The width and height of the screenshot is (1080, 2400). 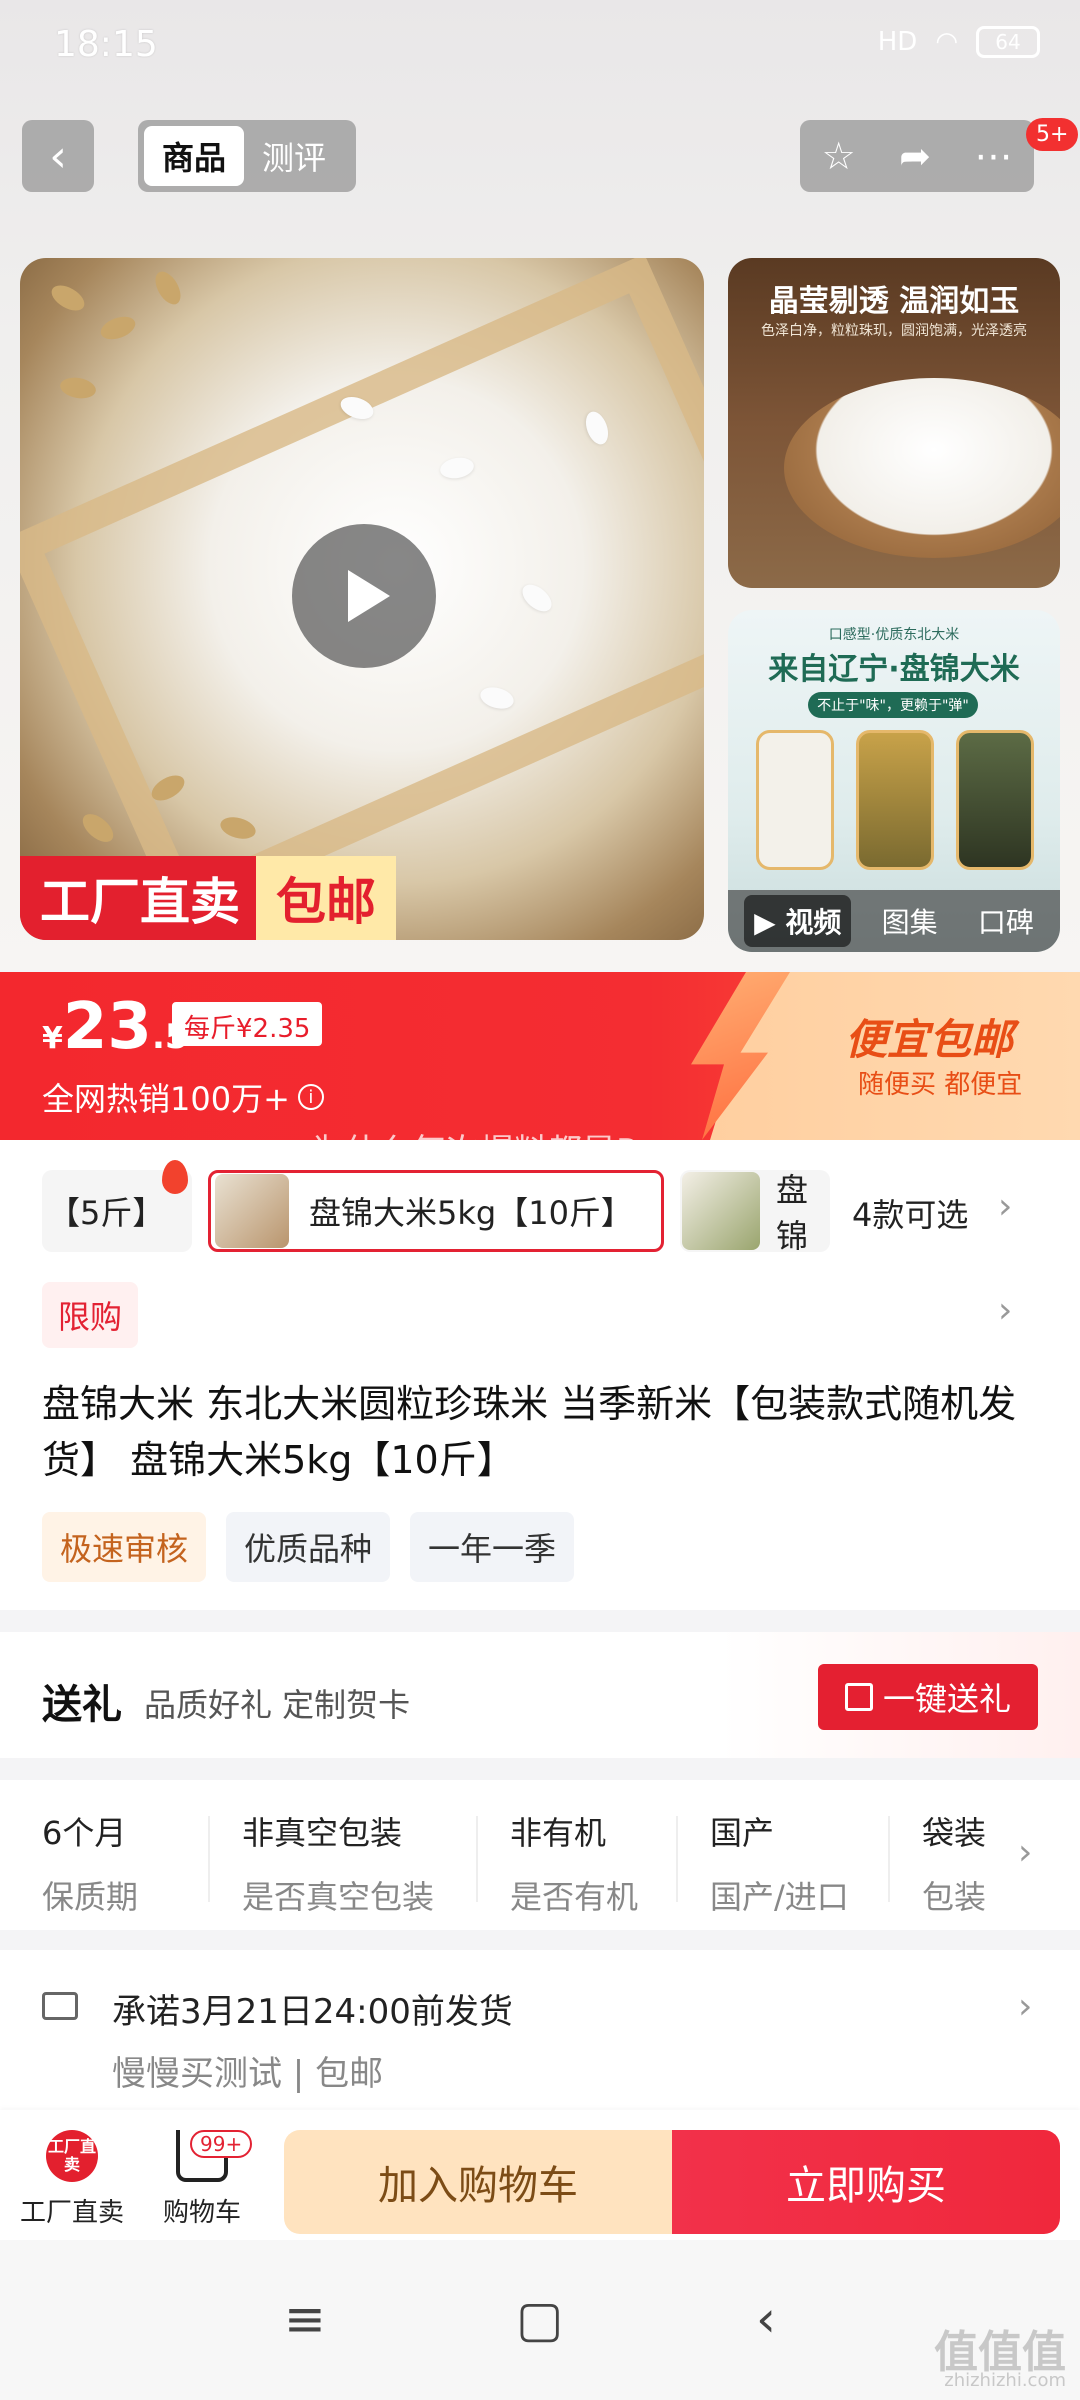 What do you see at coordinates (90, 1315) in the screenshot?
I see `limit-tag: 限购` at bounding box center [90, 1315].